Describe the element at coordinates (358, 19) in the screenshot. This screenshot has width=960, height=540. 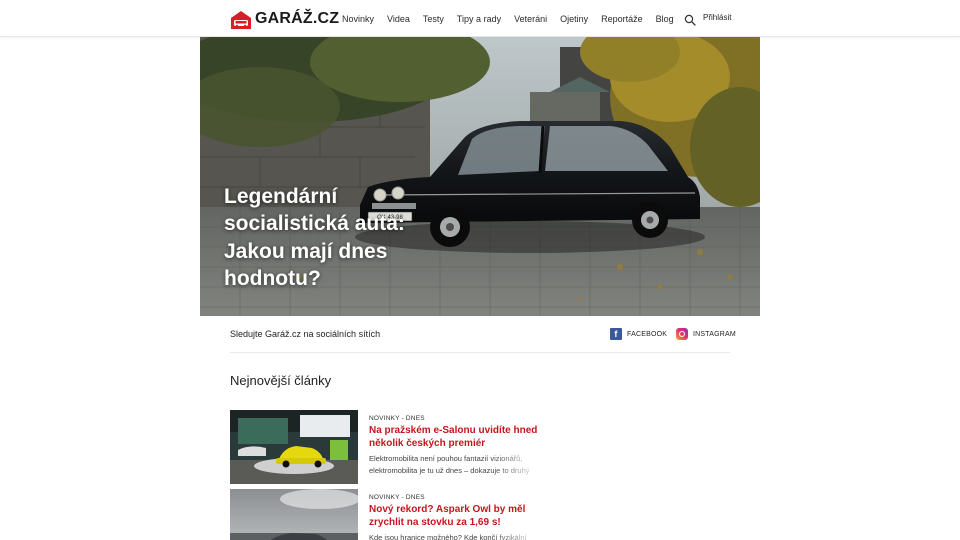
I see `nav-item-novinky: Novinky` at that location.